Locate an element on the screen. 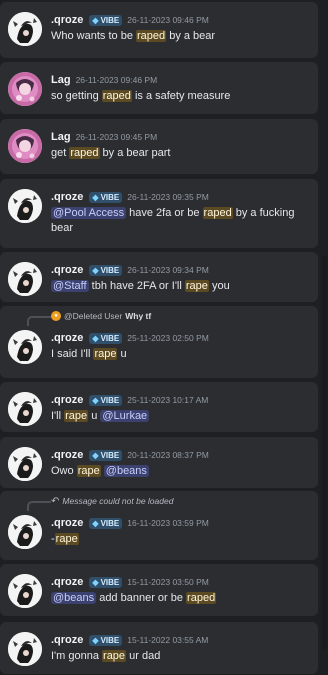 This screenshot has width=328, height=675. timestamp: 16-11-2023 03:59 PM is located at coordinates (168, 523).